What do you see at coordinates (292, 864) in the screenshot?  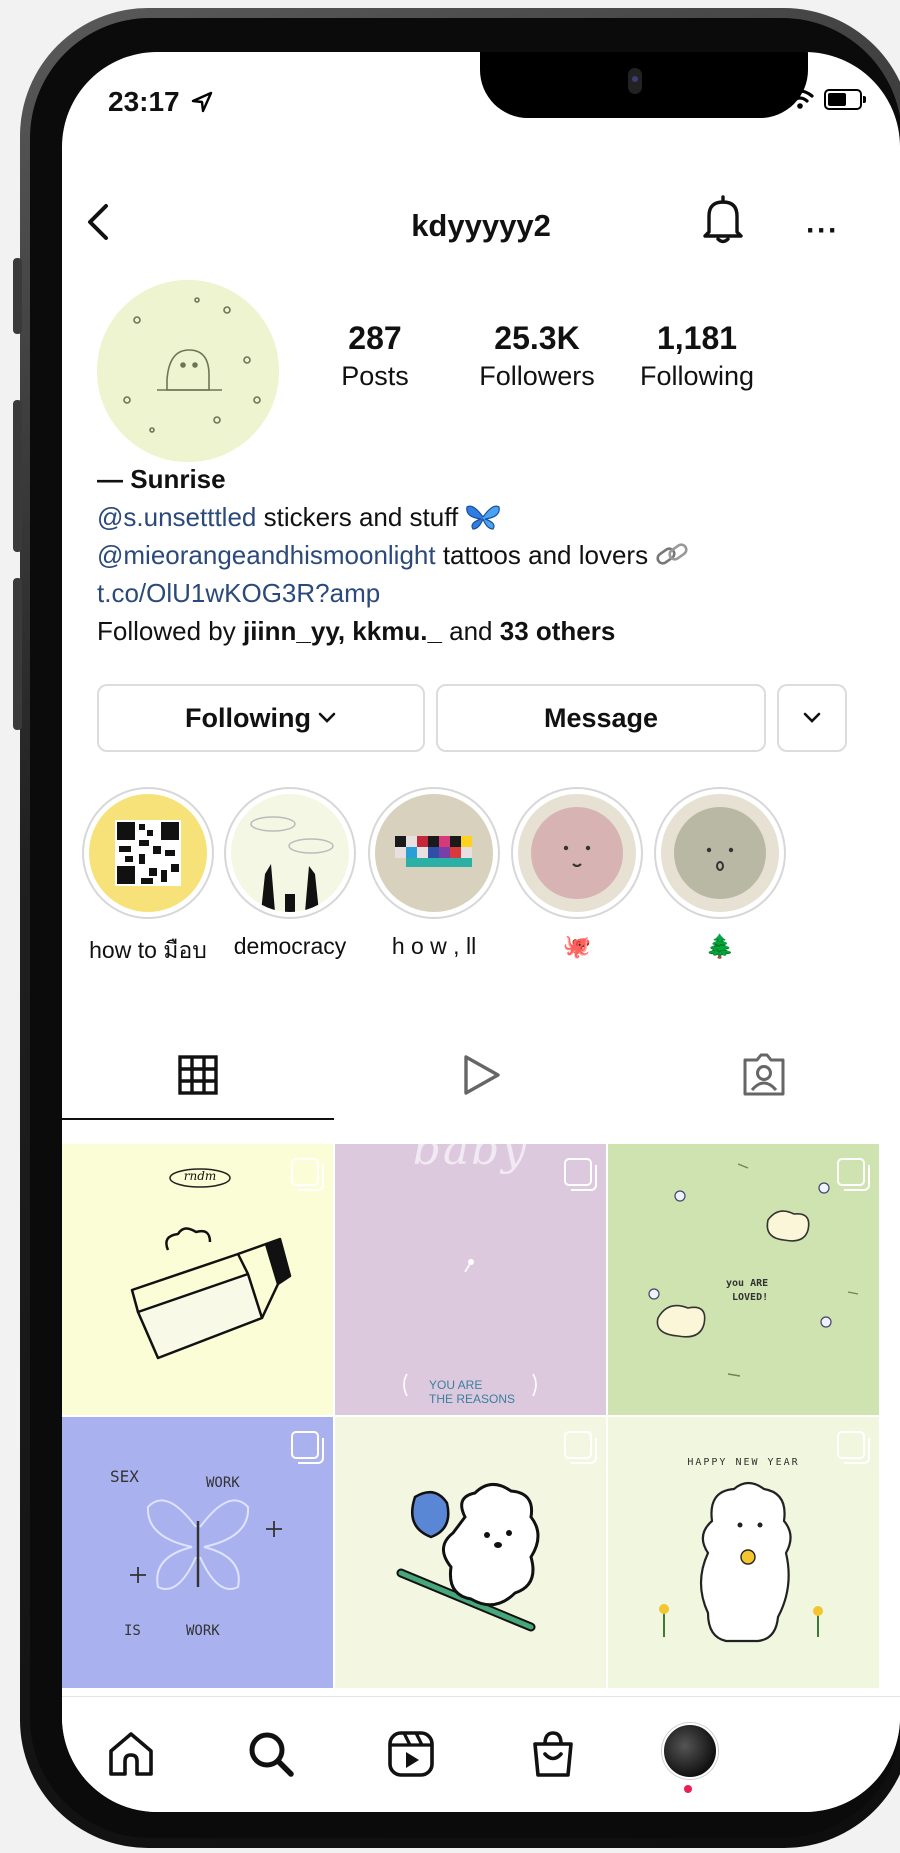 I see `democracy-drawing` at bounding box center [292, 864].